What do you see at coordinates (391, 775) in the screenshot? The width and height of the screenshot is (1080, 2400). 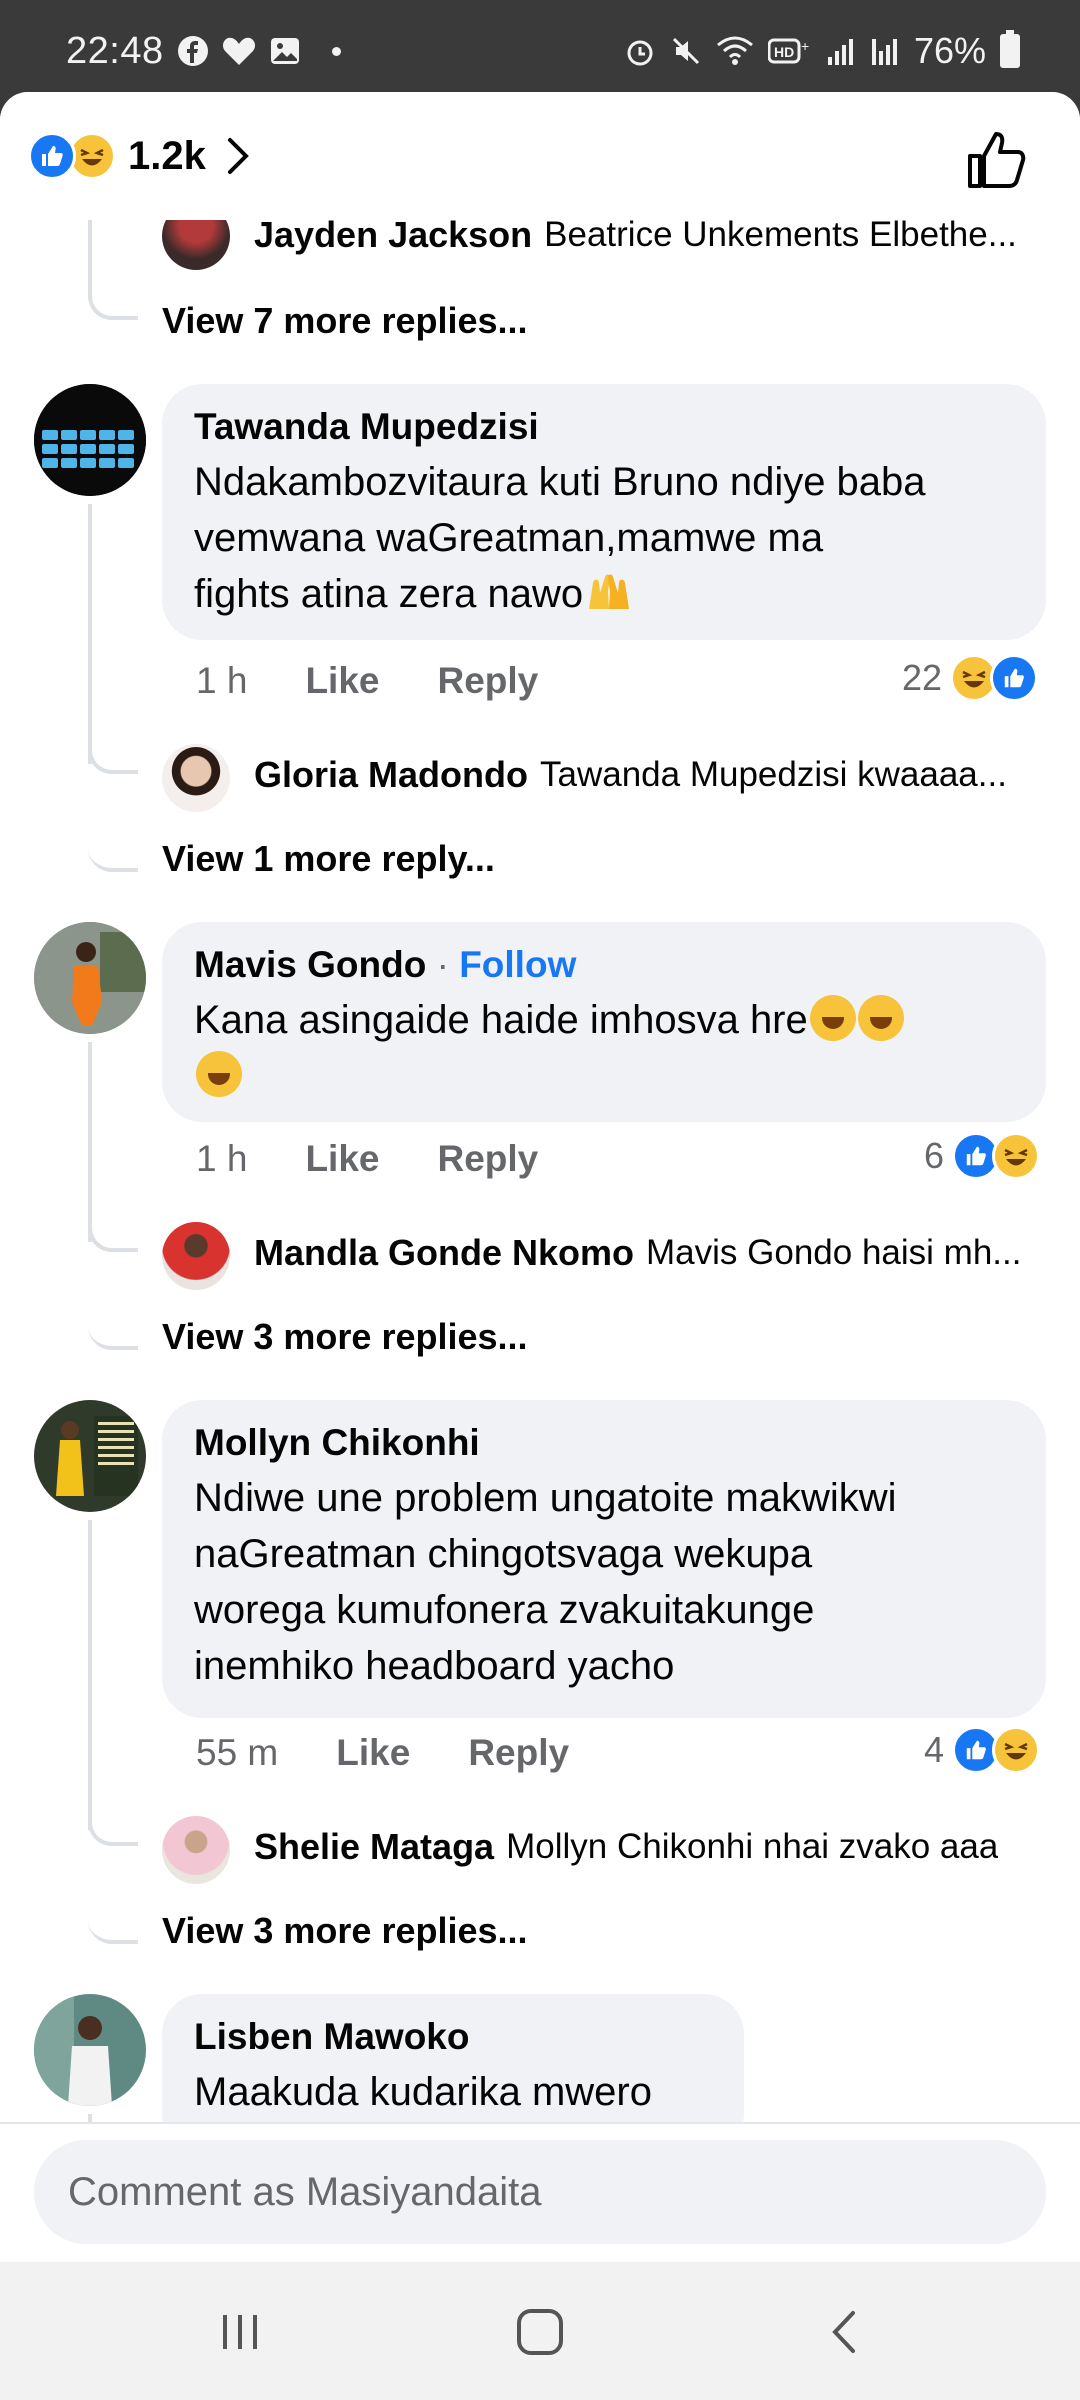 I see `reply-author: Gloria Madondo` at bounding box center [391, 775].